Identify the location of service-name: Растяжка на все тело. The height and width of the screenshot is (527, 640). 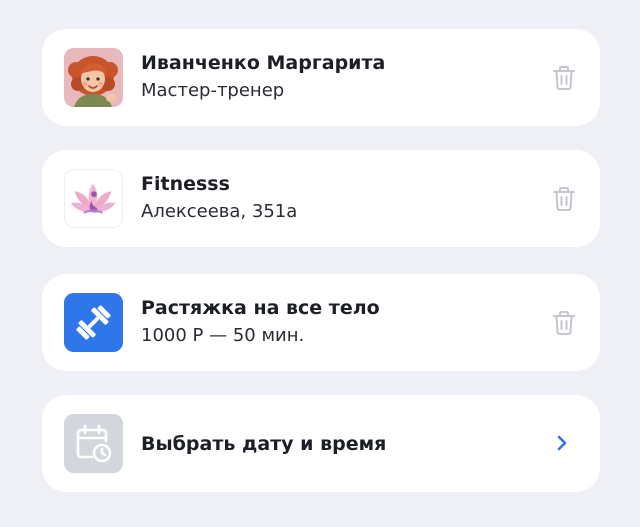
(260, 308).